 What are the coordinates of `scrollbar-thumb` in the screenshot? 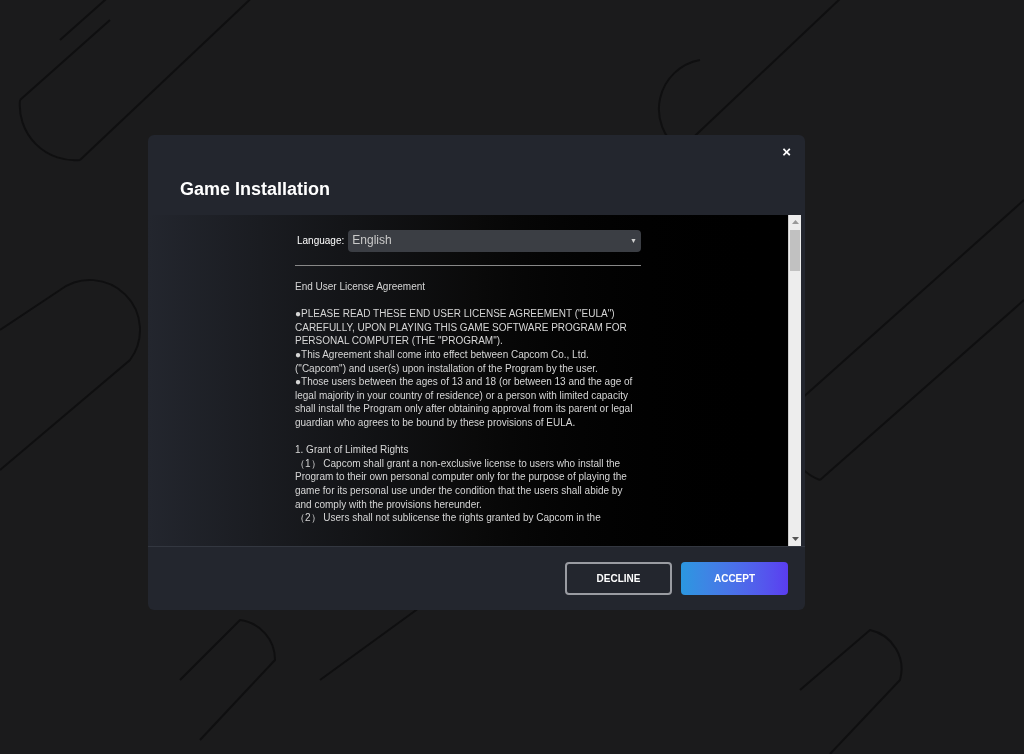 It's located at (795, 250).